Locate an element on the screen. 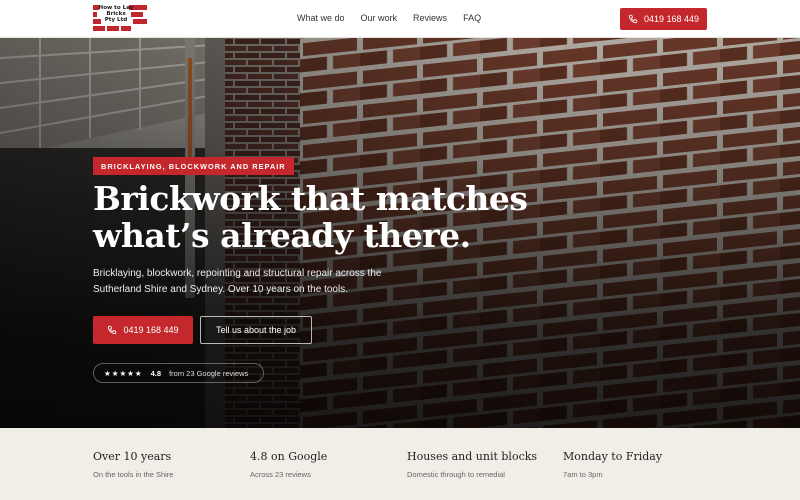  hero-headline-line2: what’s already there. is located at coordinates (282, 235).